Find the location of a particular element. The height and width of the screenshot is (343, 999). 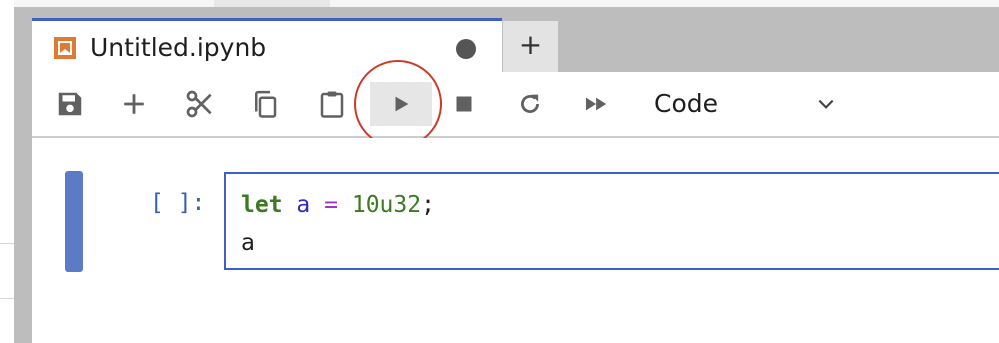

add-cell-icon is located at coordinates (134, 104).